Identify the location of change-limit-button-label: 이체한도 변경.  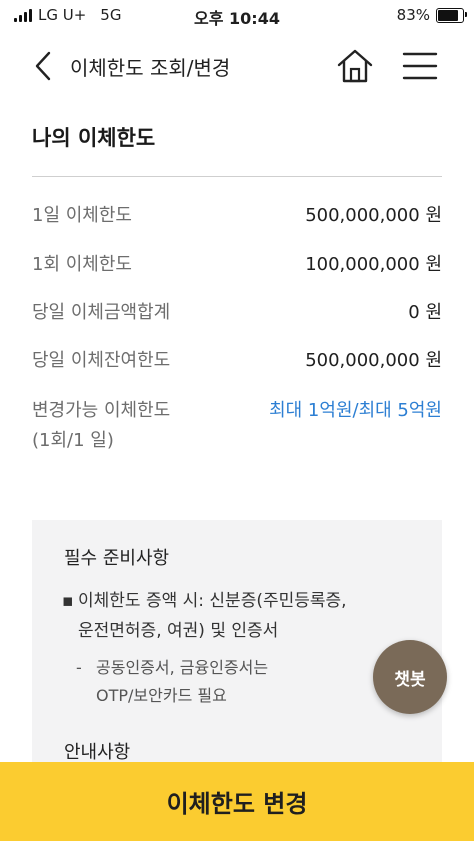
(237, 804).